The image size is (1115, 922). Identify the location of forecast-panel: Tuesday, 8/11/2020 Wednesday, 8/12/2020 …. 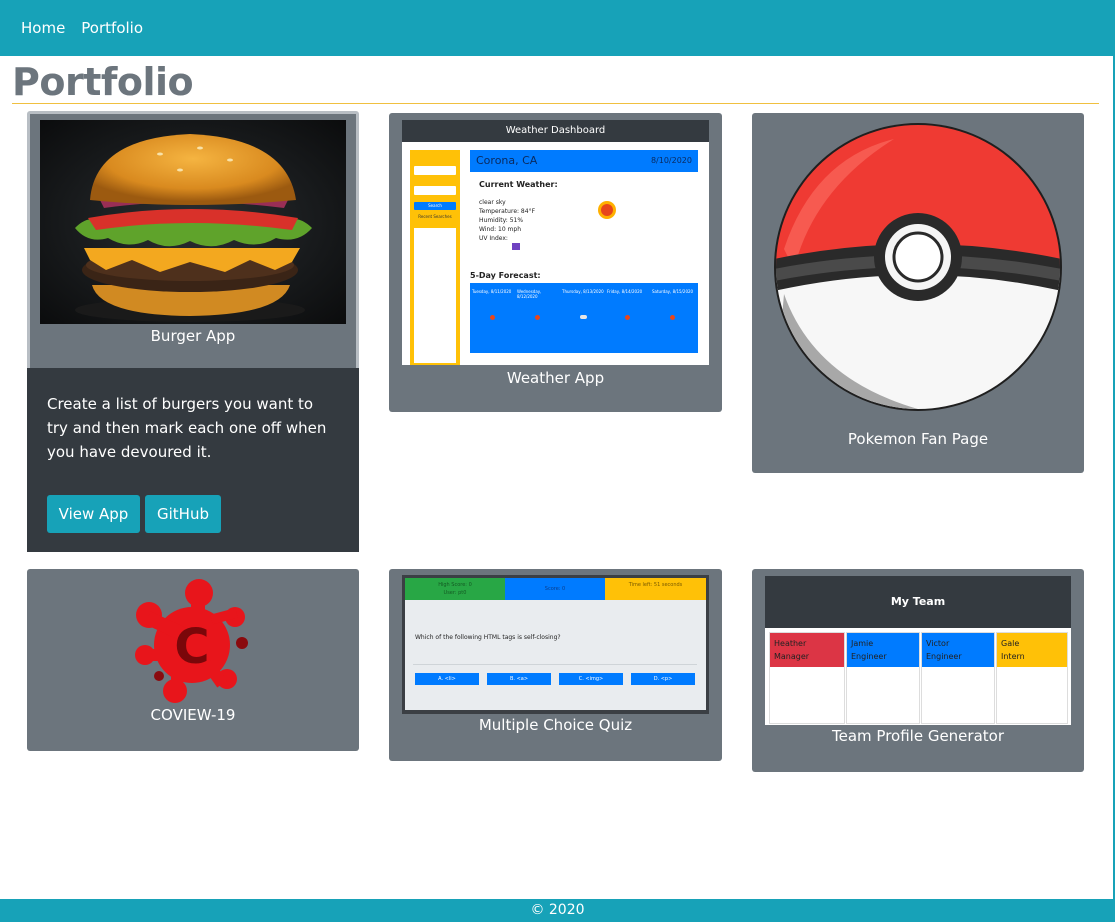
(584, 318).